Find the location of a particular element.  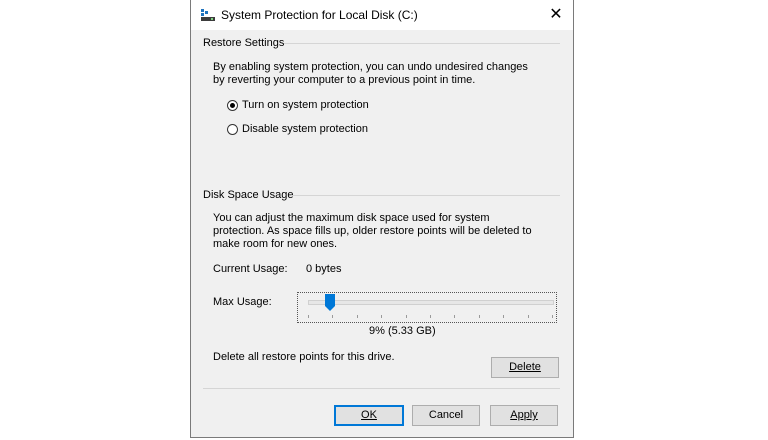

apply-button: Apply is located at coordinates (524, 415).